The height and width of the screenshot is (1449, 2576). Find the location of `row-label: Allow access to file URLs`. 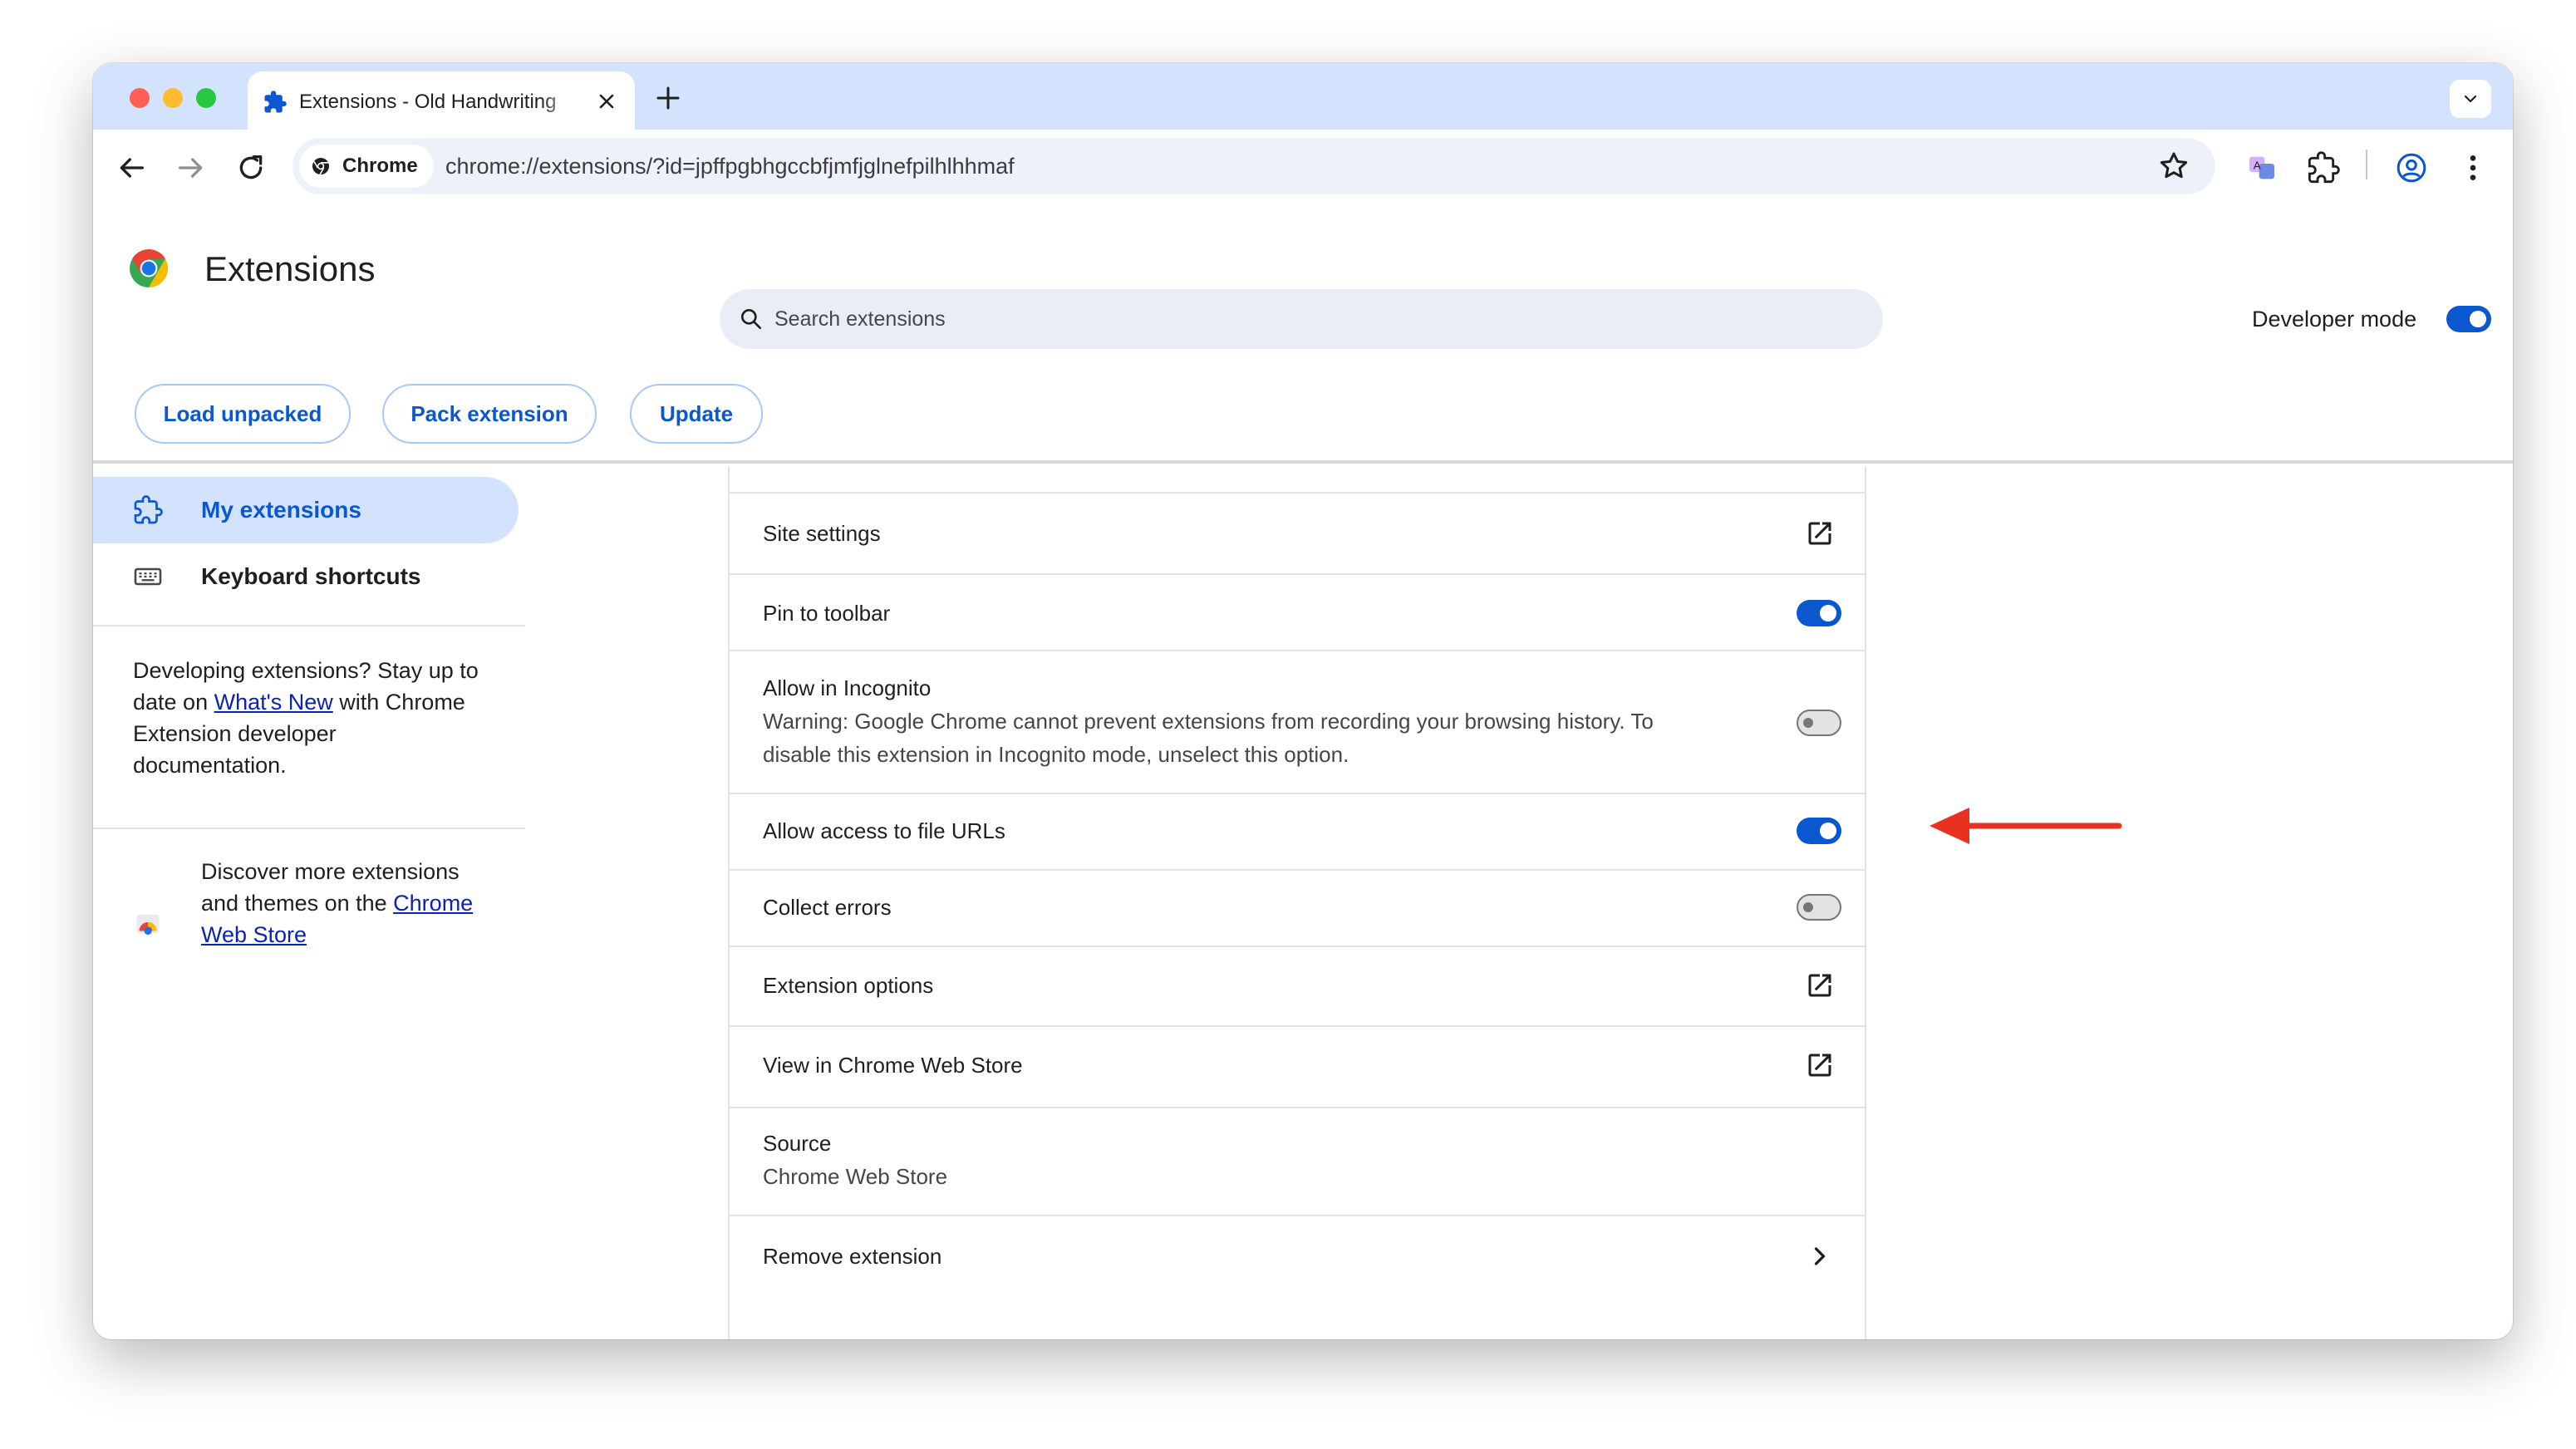

row-label: Allow access to file URLs is located at coordinates (884, 830).